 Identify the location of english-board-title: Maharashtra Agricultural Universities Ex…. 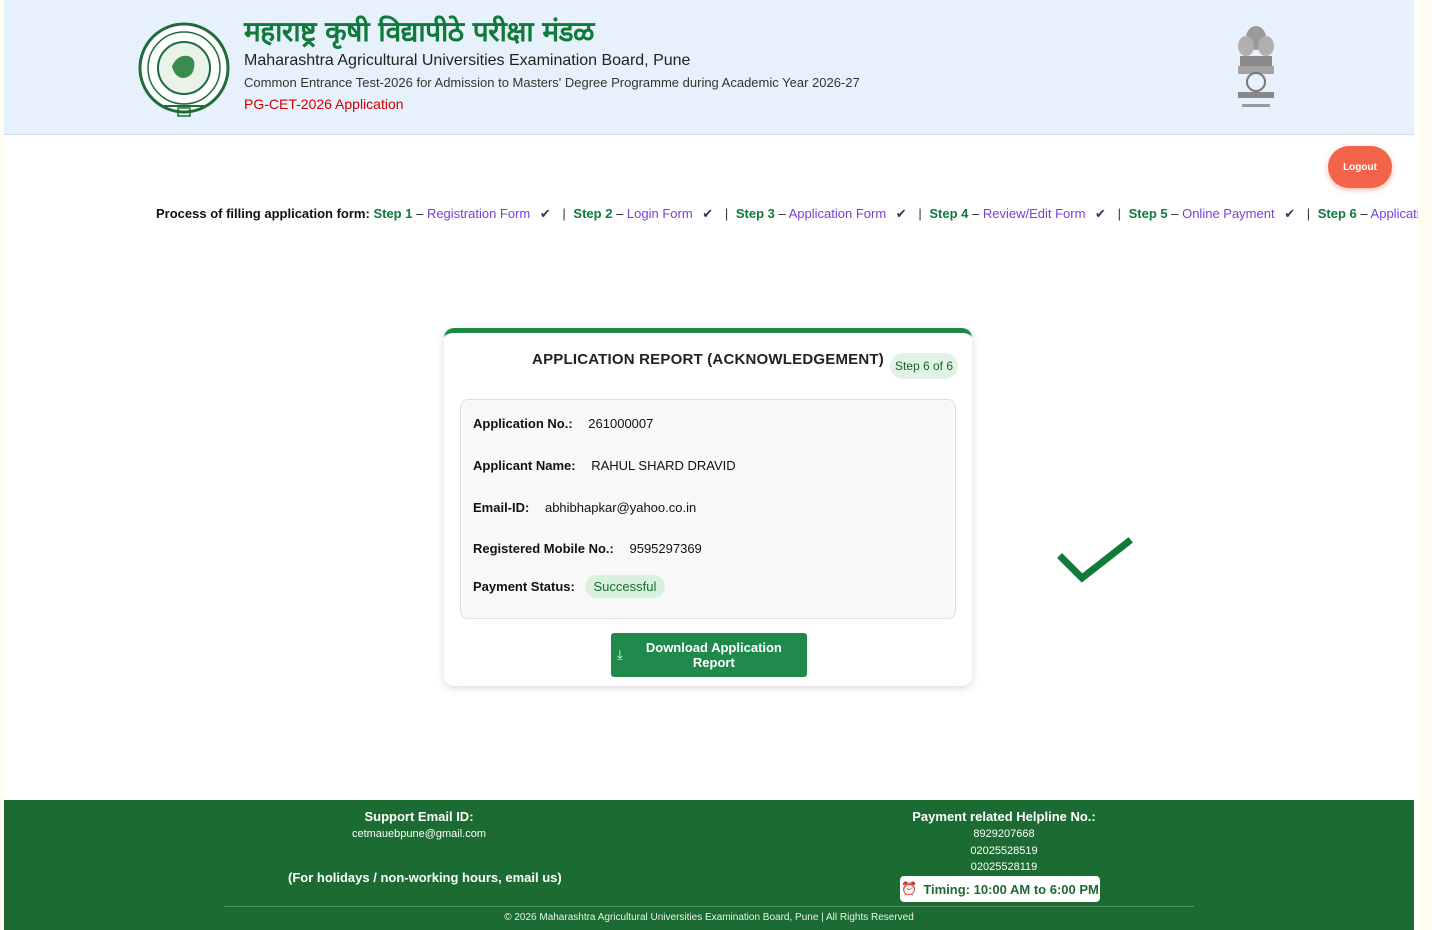
(467, 60).